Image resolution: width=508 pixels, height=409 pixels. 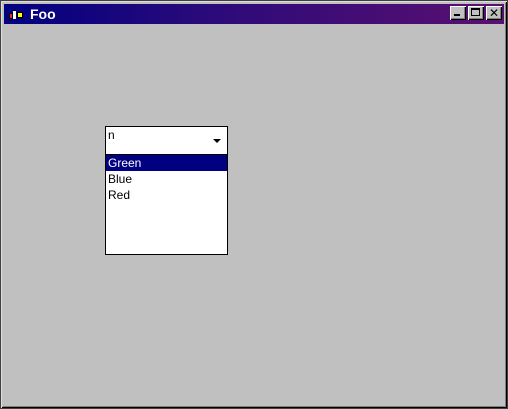 I want to click on title-bar: Foo ✕, so click(x=254, y=14).